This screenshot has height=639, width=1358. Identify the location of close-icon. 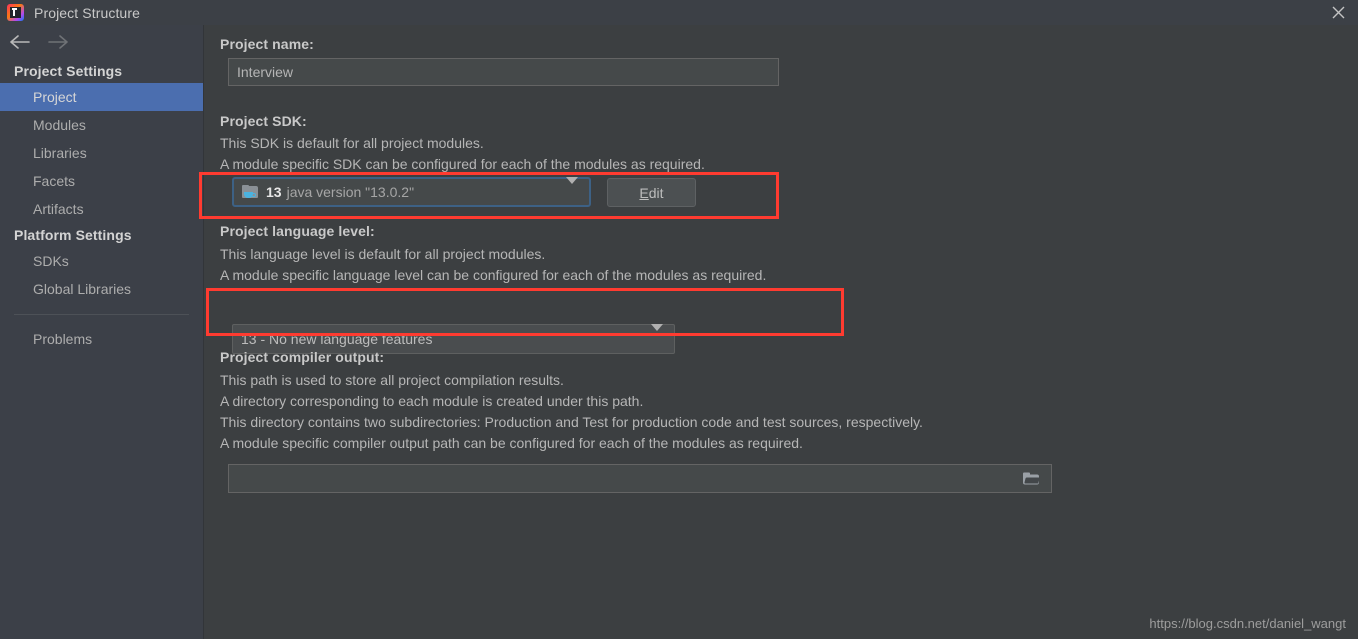
(1338, 12).